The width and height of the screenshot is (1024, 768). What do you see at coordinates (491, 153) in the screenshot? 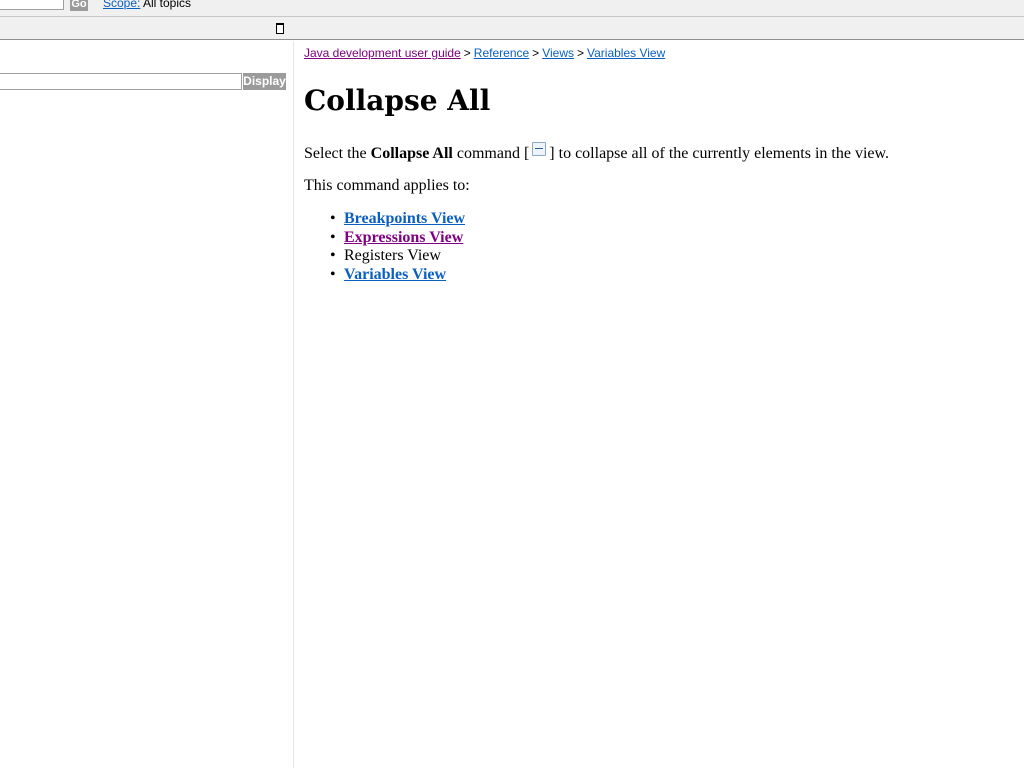
I see `intro-text-middle: command [` at bounding box center [491, 153].